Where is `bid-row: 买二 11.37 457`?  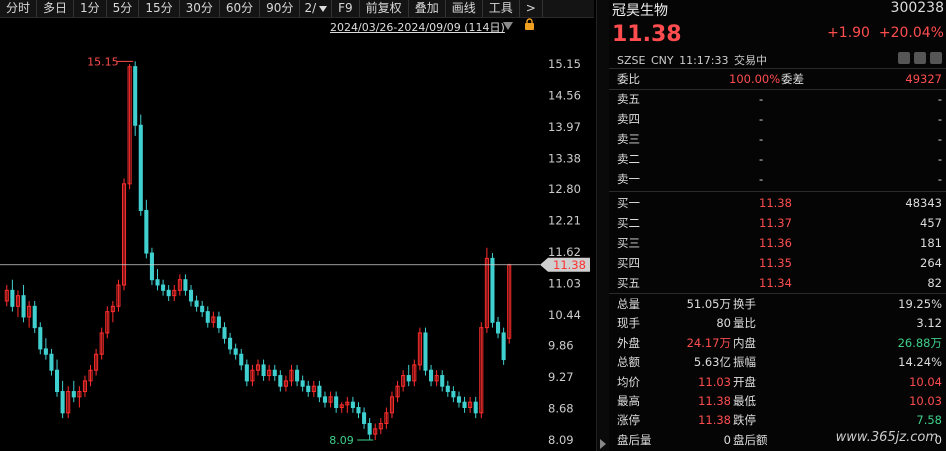 bid-row: 买二 11.37 457 is located at coordinates (777, 223).